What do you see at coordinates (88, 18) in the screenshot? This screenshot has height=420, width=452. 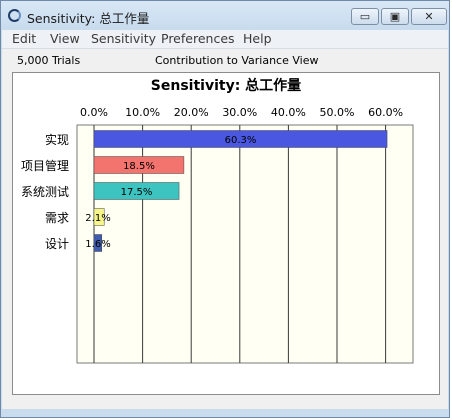 I see `window-title: Sensitivity: 总工作量` at bounding box center [88, 18].